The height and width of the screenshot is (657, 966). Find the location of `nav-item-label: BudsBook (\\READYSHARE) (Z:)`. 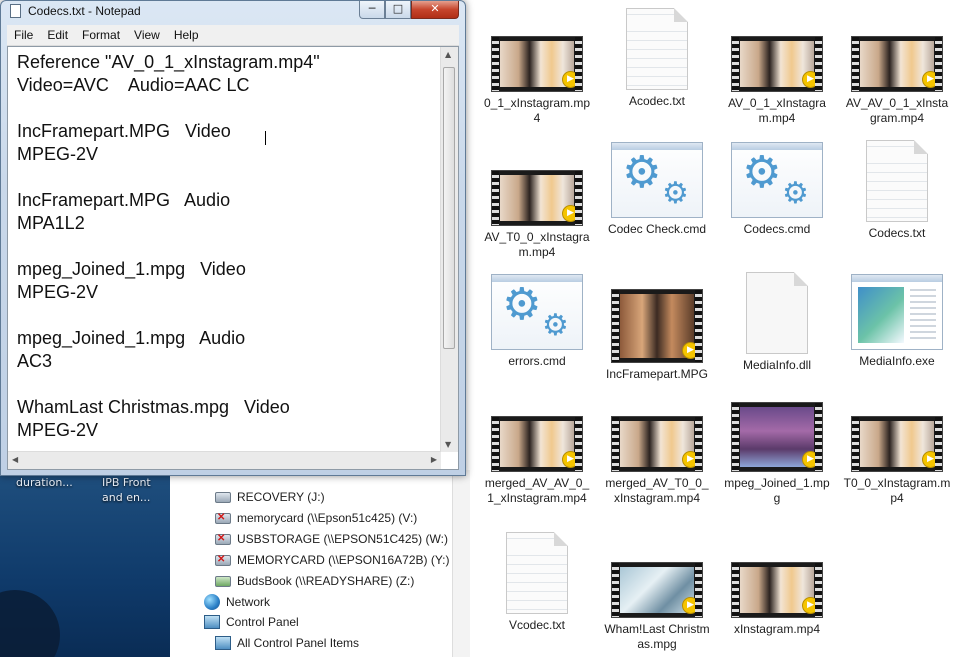

nav-item-label: BudsBook (\\READYSHARE) (Z:) is located at coordinates (326, 581).